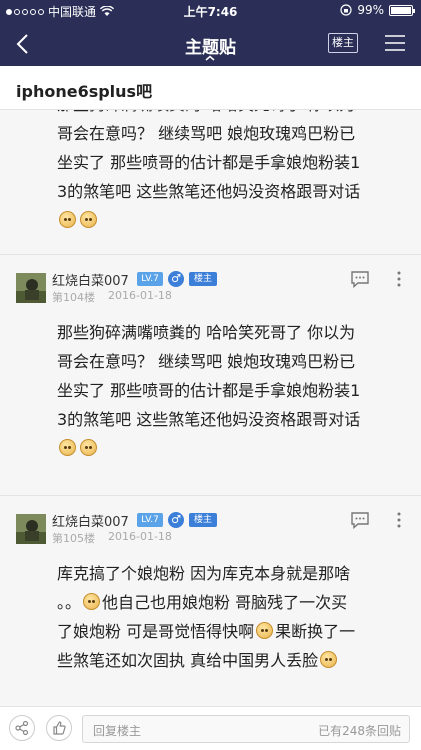 The height and width of the screenshot is (750, 421). What do you see at coordinates (210, 88) in the screenshot?
I see `forum-header: iphone6splus吧` at bounding box center [210, 88].